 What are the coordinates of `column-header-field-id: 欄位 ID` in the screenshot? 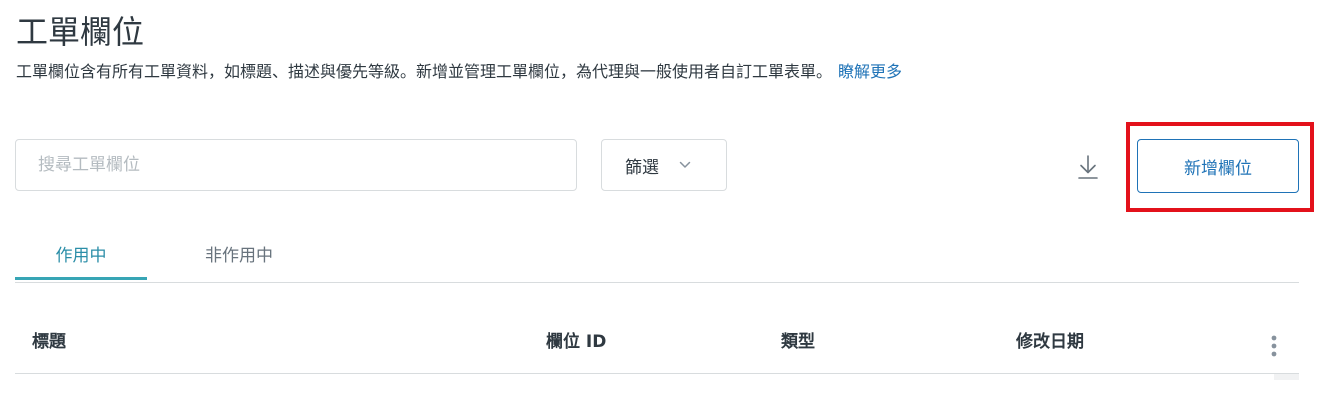 It's located at (576, 342).